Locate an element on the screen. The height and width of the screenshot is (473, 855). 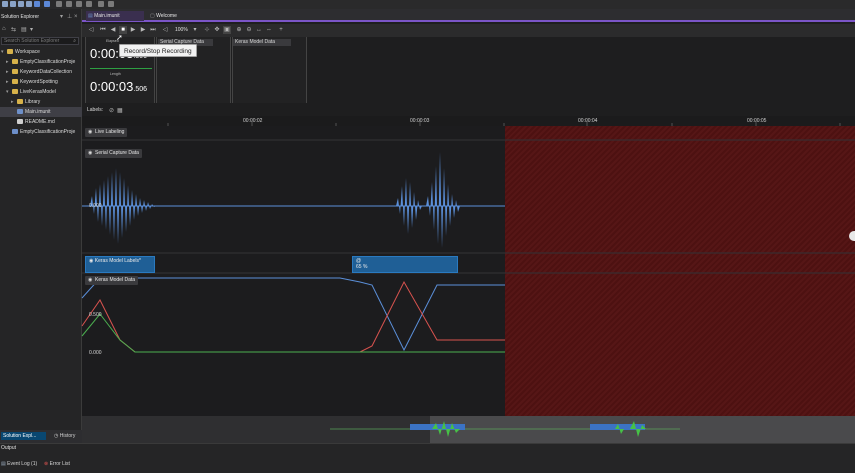
tab-error-list: ⊗ Error List is located at coordinates (57, 464).